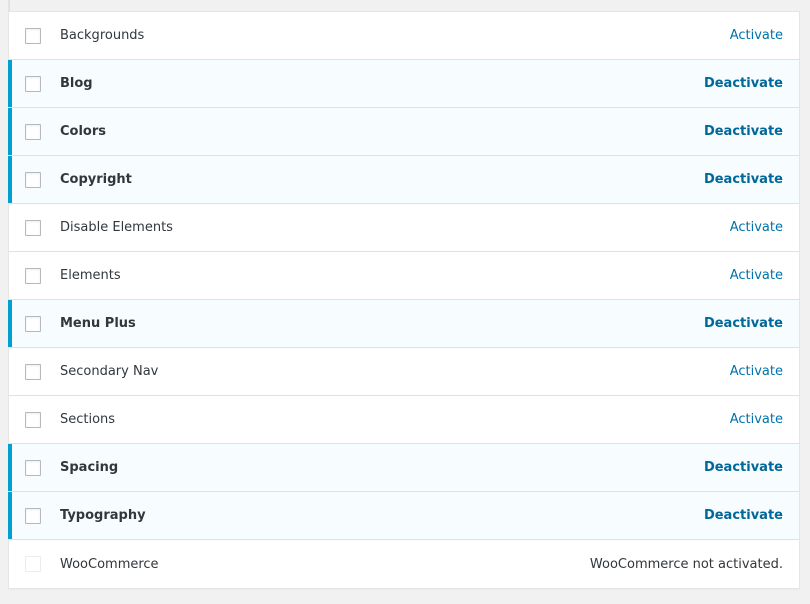 Image resolution: width=810 pixels, height=604 pixels. I want to click on module-name: Secondary Nav, so click(109, 371).